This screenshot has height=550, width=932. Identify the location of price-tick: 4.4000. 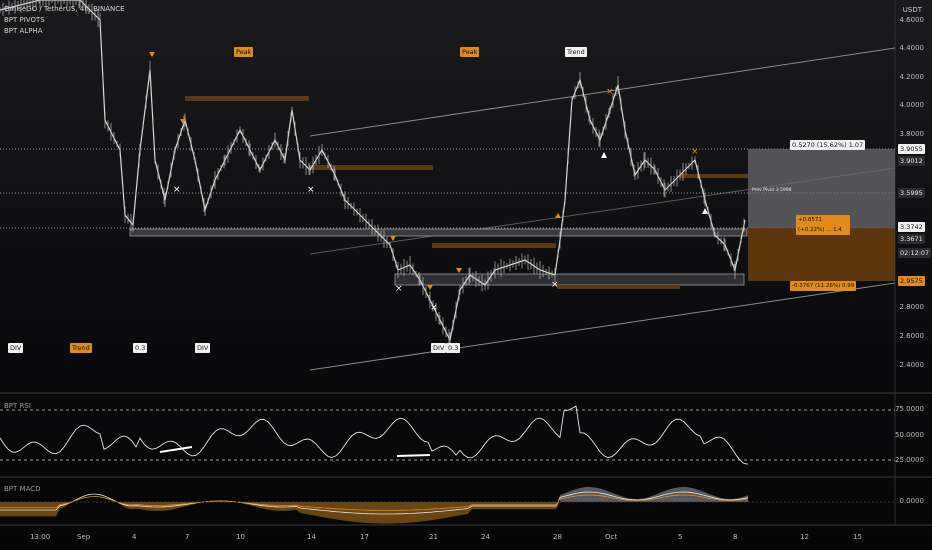
(912, 48).